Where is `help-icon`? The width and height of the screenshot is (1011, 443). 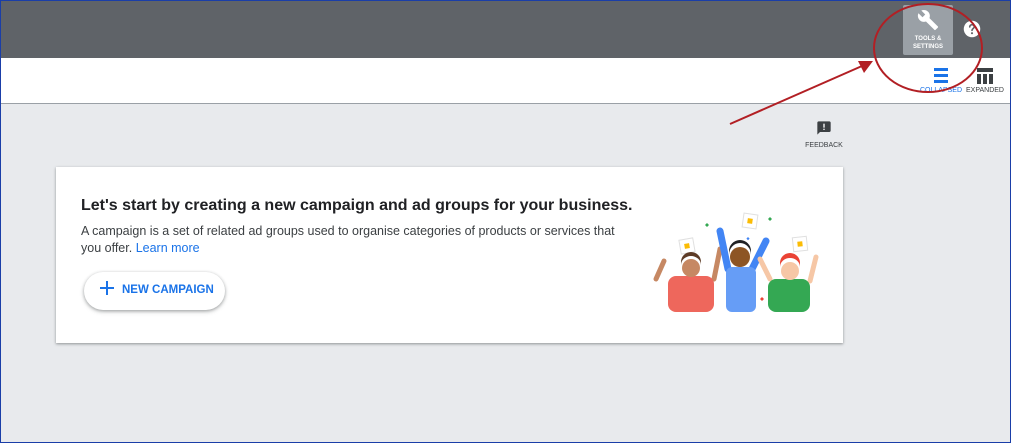
help-icon is located at coordinates (972, 31).